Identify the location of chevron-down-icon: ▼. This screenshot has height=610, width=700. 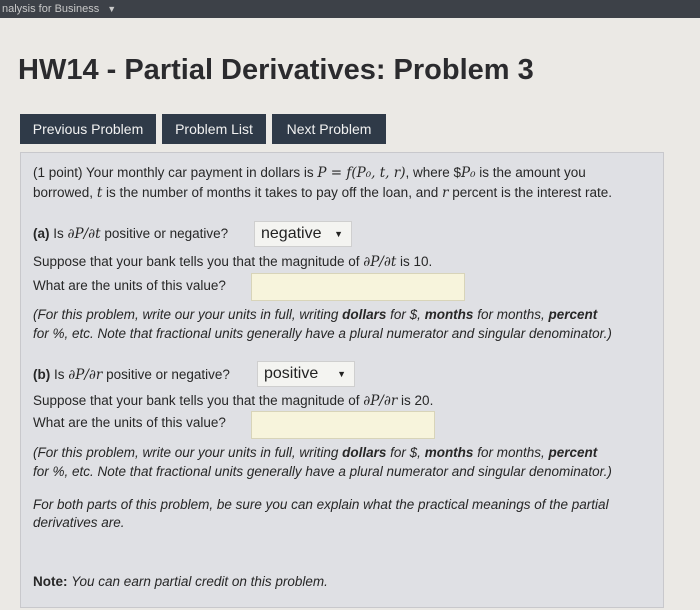
(112, 9).